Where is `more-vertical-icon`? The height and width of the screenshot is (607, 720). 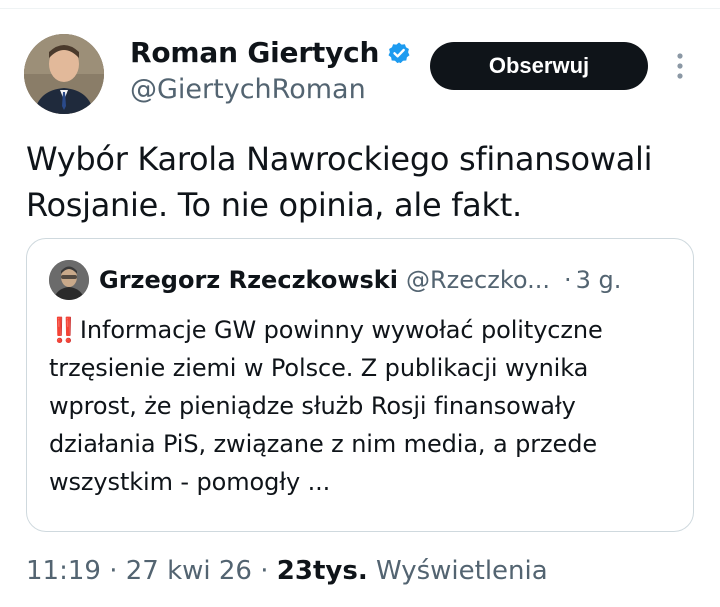 more-vertical-icon is located at coordinates (680, 66).